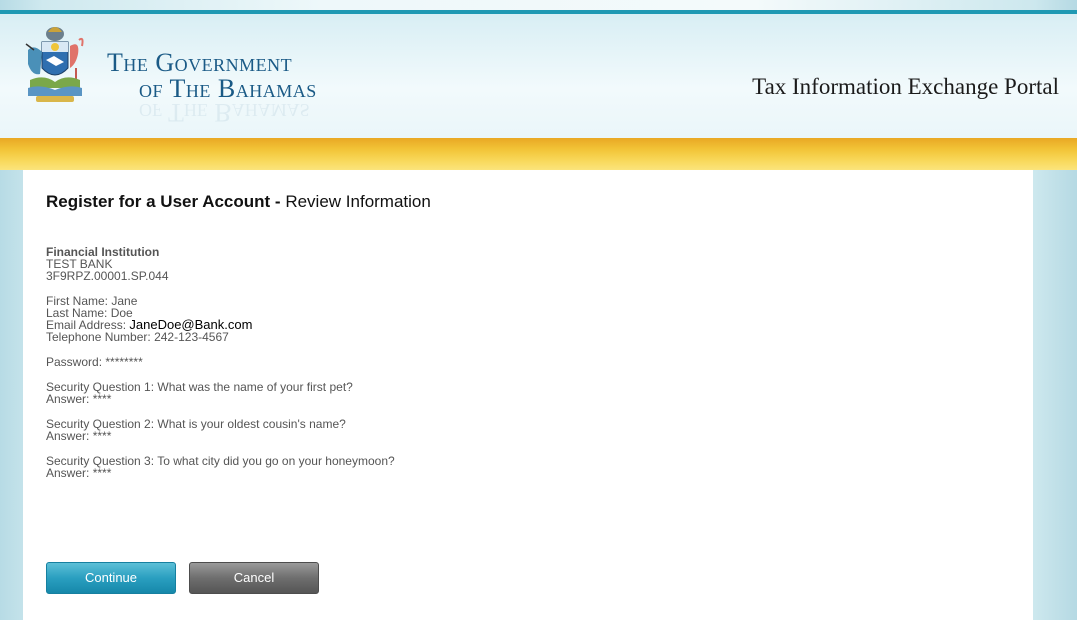 The height and width of the screenshot is (620, 1077). What do you see at coordinates (220, 473) in the screenshot?
I see `security-answer-3-row: Answer: ****` at bounding box center [220, 473].